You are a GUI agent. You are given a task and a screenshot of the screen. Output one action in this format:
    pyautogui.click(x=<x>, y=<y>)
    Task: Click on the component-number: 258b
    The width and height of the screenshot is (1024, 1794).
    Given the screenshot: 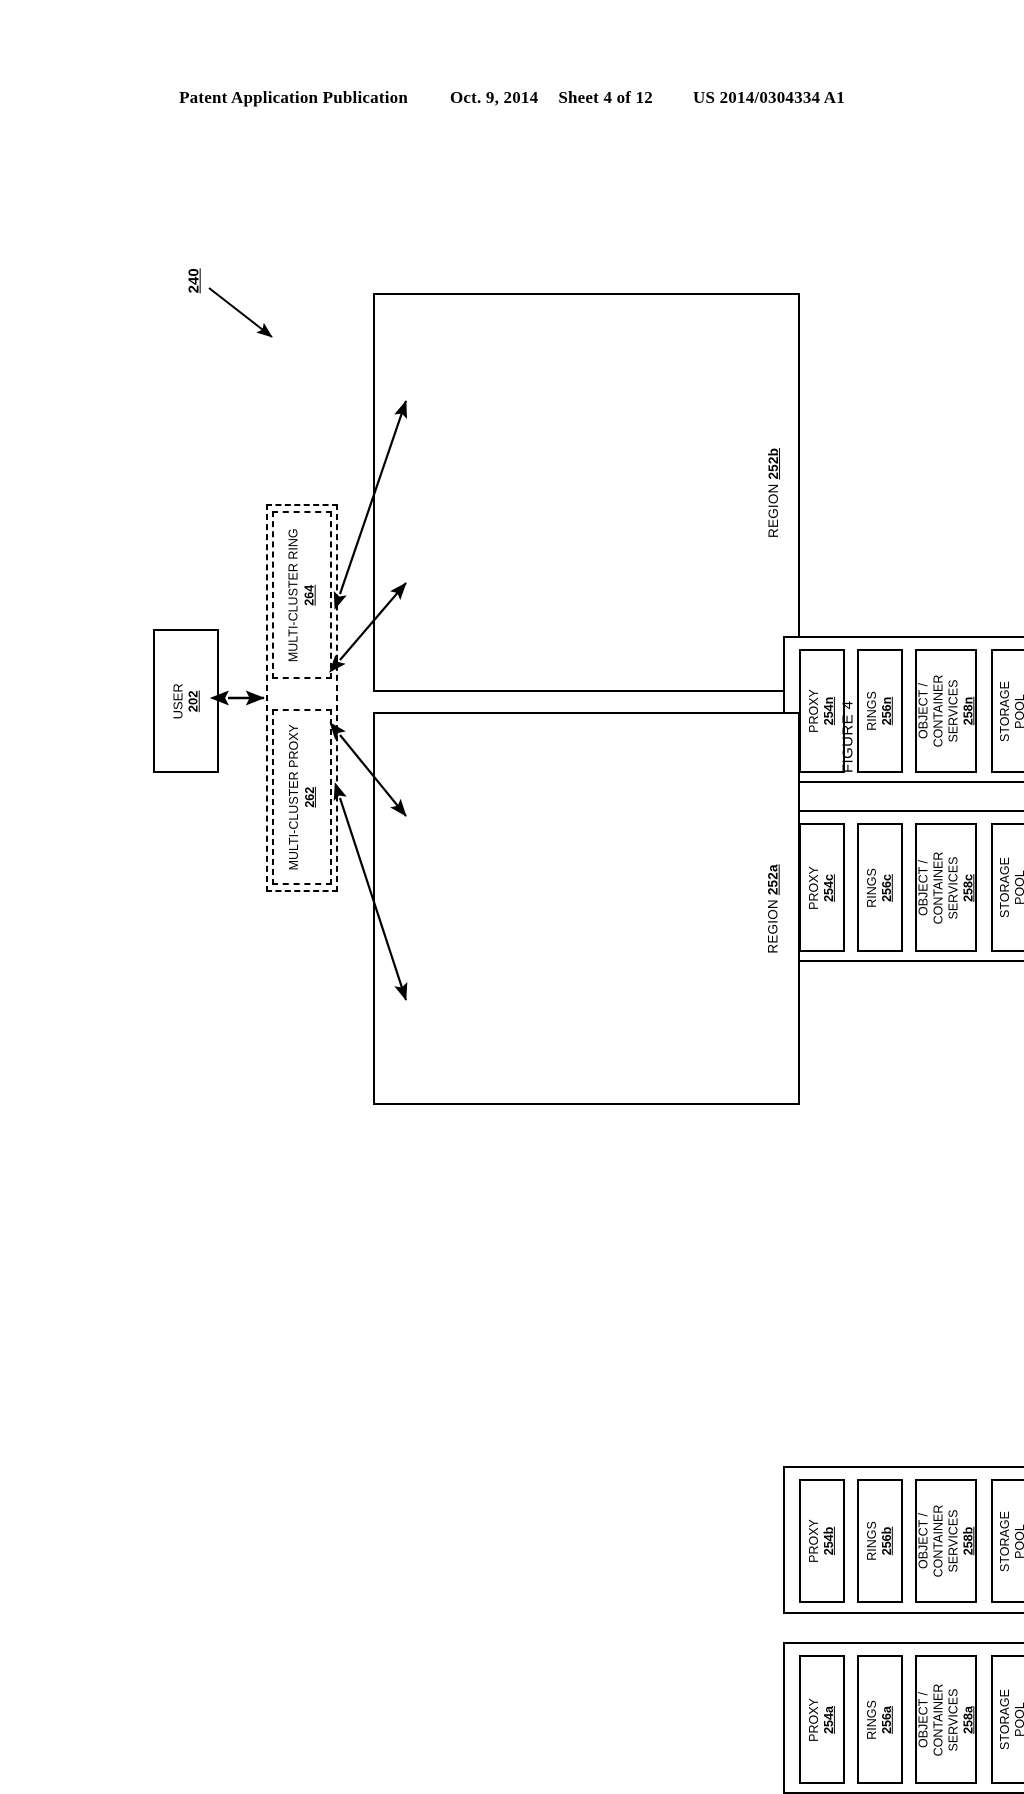 What is the action you would take?
    pyautogui.click(x=968, y=1541)
    